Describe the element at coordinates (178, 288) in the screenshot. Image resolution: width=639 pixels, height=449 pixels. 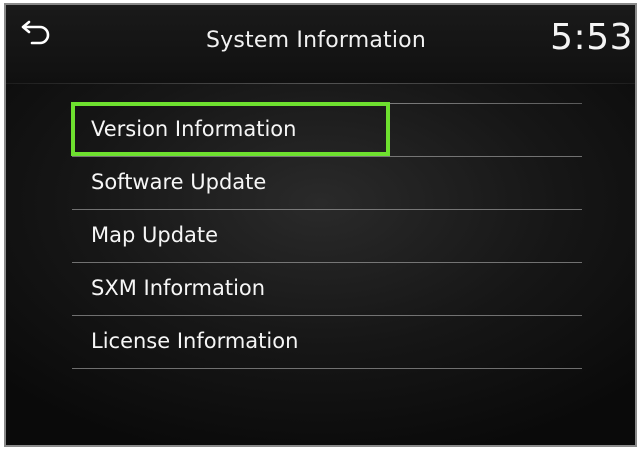
I see `menu-item-label: SXM Information` at that location.